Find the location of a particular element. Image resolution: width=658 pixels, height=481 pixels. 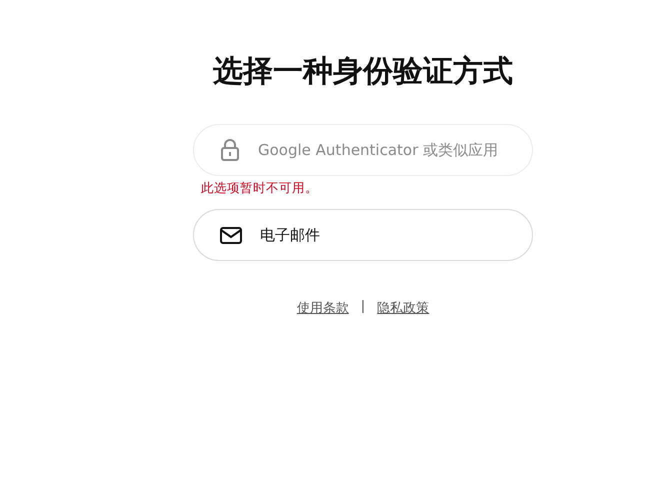

error-message: 此选项暂时不可用。 is located at coordinates (260, 188).